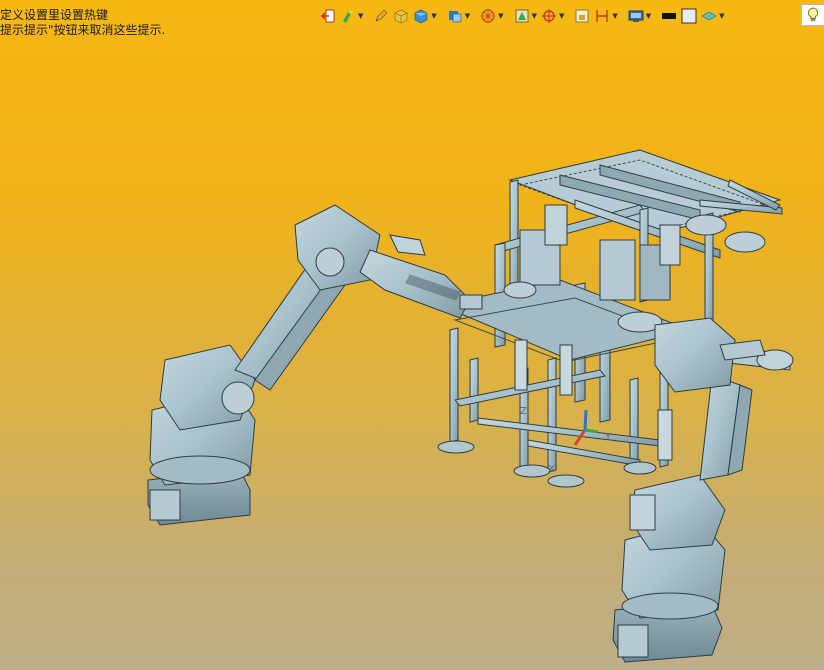 The image size is (824, 670). I want to click on hint-text: 定义设置里设置热键 提示提示"按钮来取消这些提示., so click(82, 23).